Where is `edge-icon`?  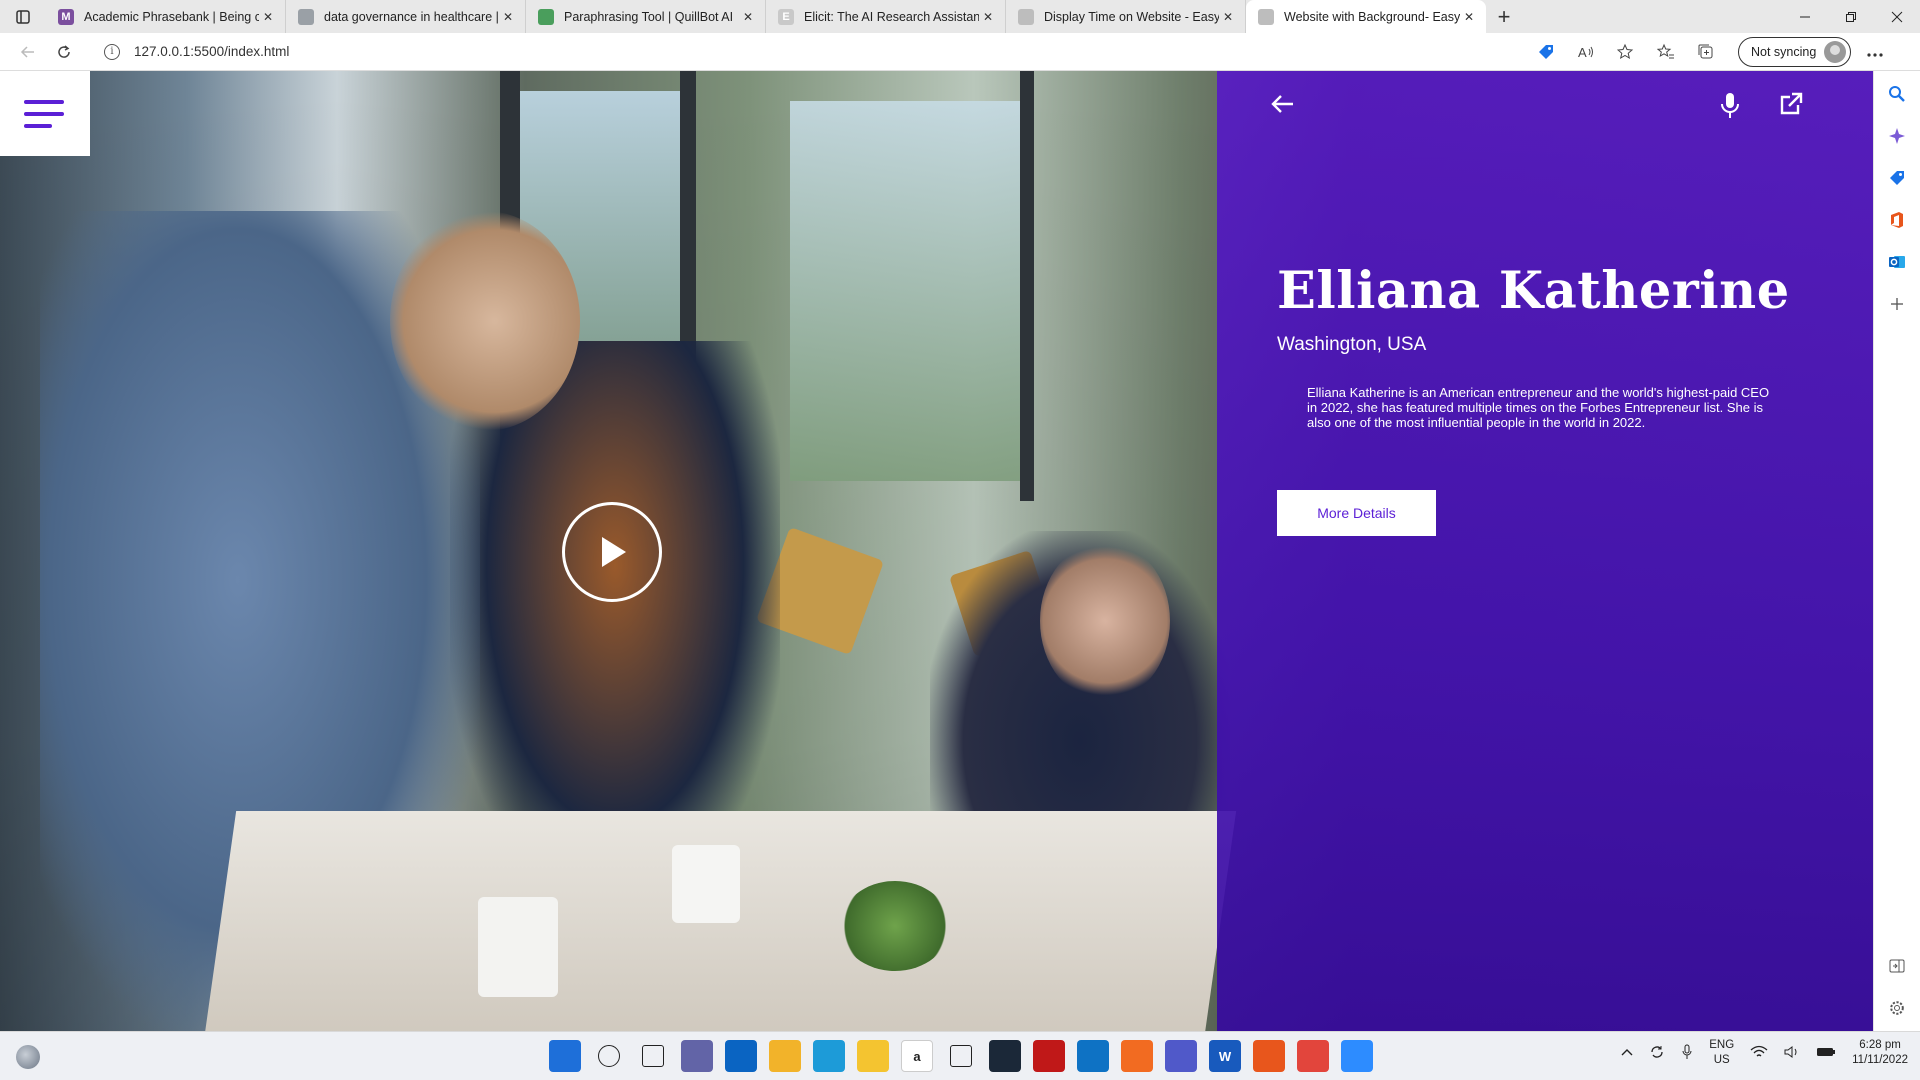 edge-icon is located at coordinates (829, 1056).